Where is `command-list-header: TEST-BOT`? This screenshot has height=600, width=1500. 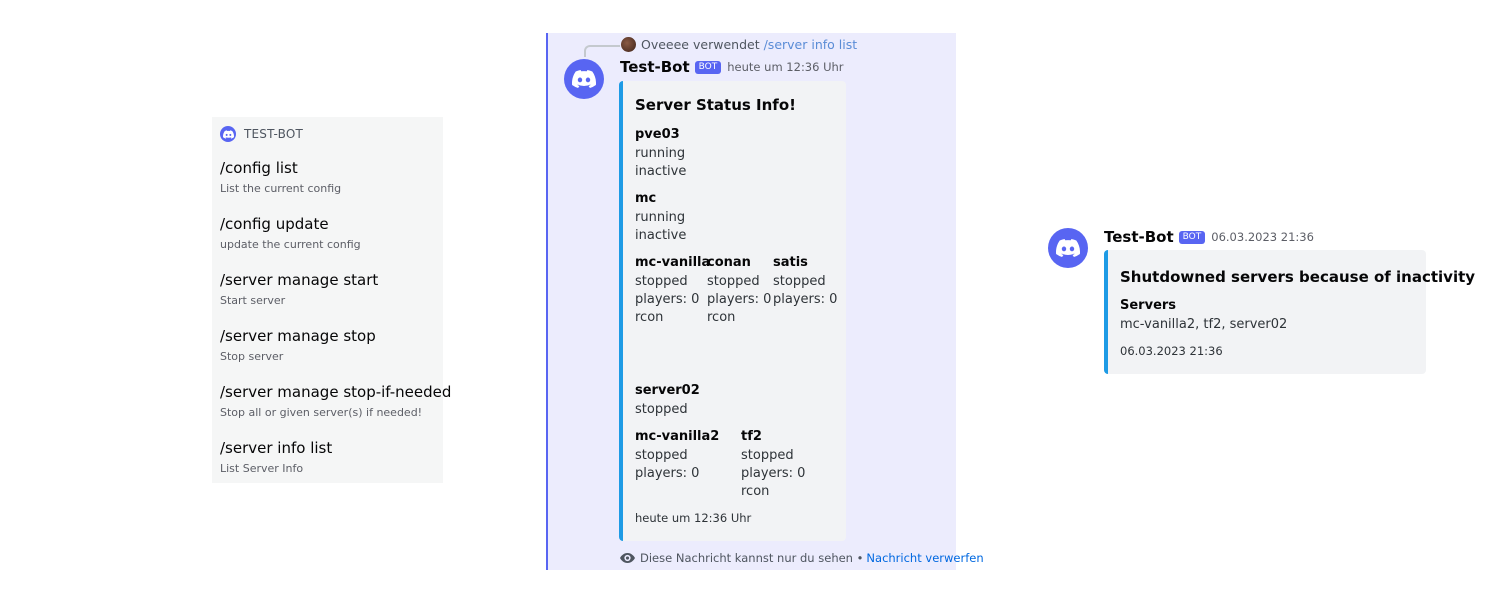
command-list-header: TEST-BOT is located at coordinates (261, 134).